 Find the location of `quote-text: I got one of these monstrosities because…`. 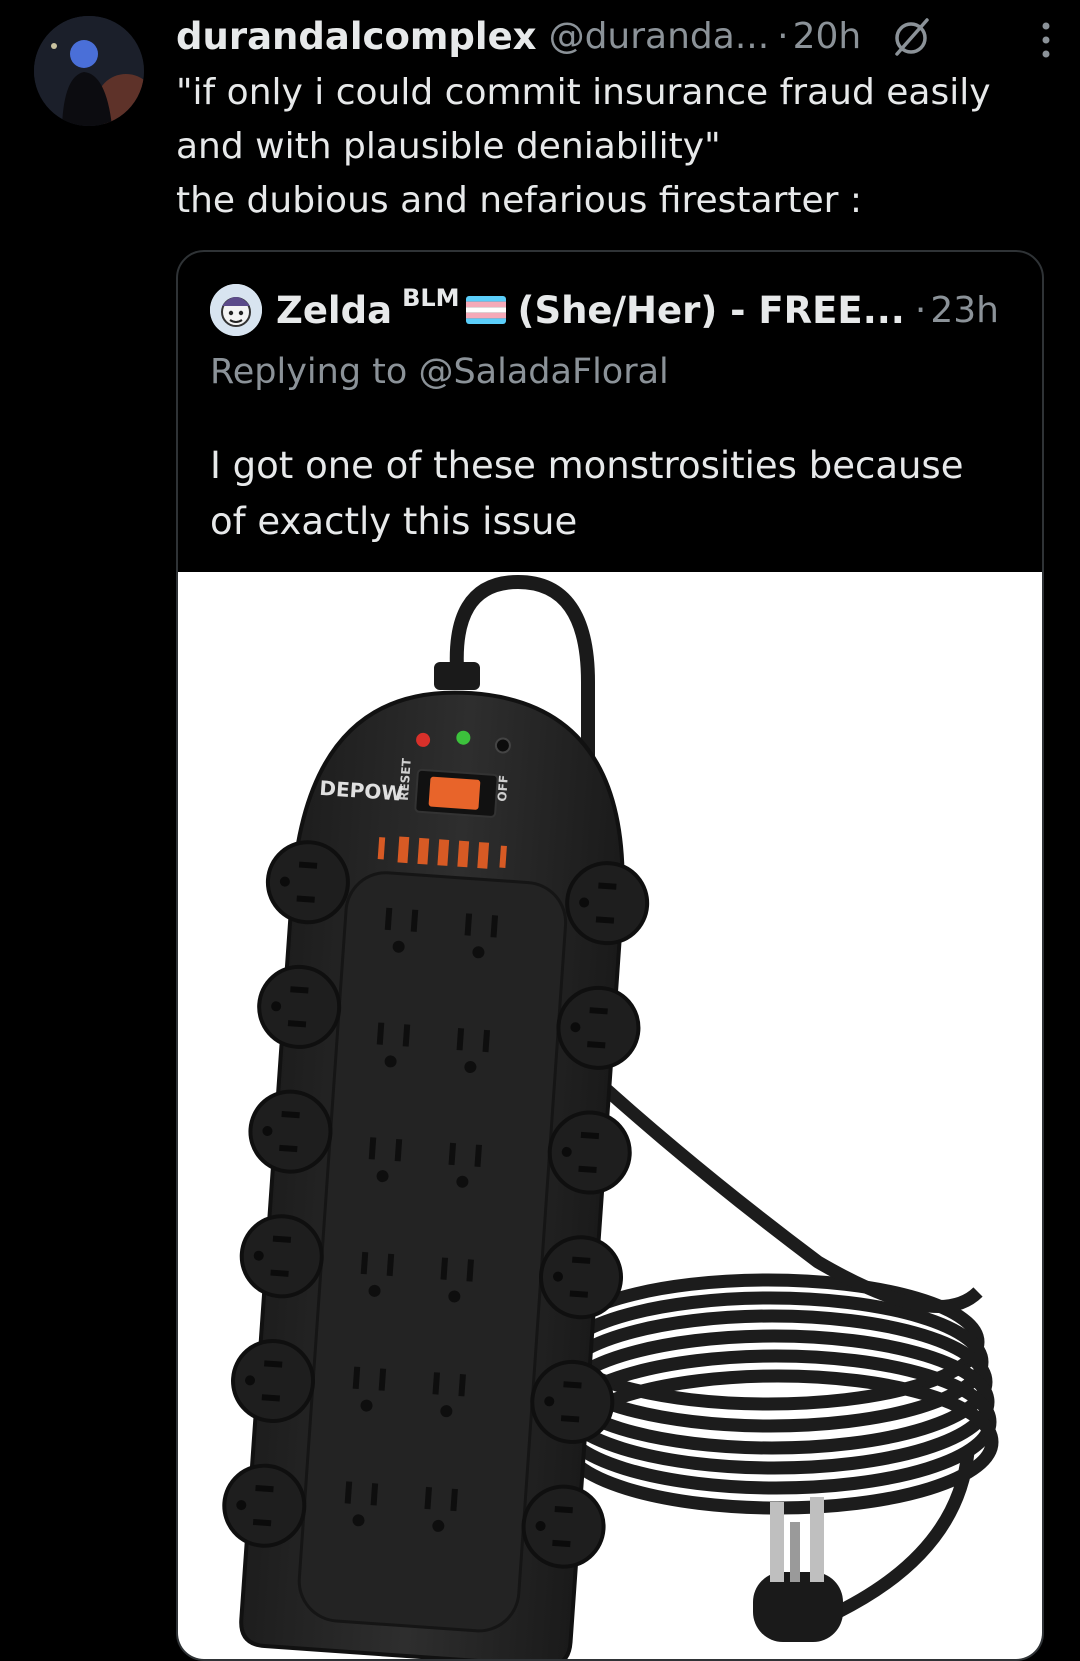

quote-text: I got one of these monstrosities because… is located at coordinates (610, 494).